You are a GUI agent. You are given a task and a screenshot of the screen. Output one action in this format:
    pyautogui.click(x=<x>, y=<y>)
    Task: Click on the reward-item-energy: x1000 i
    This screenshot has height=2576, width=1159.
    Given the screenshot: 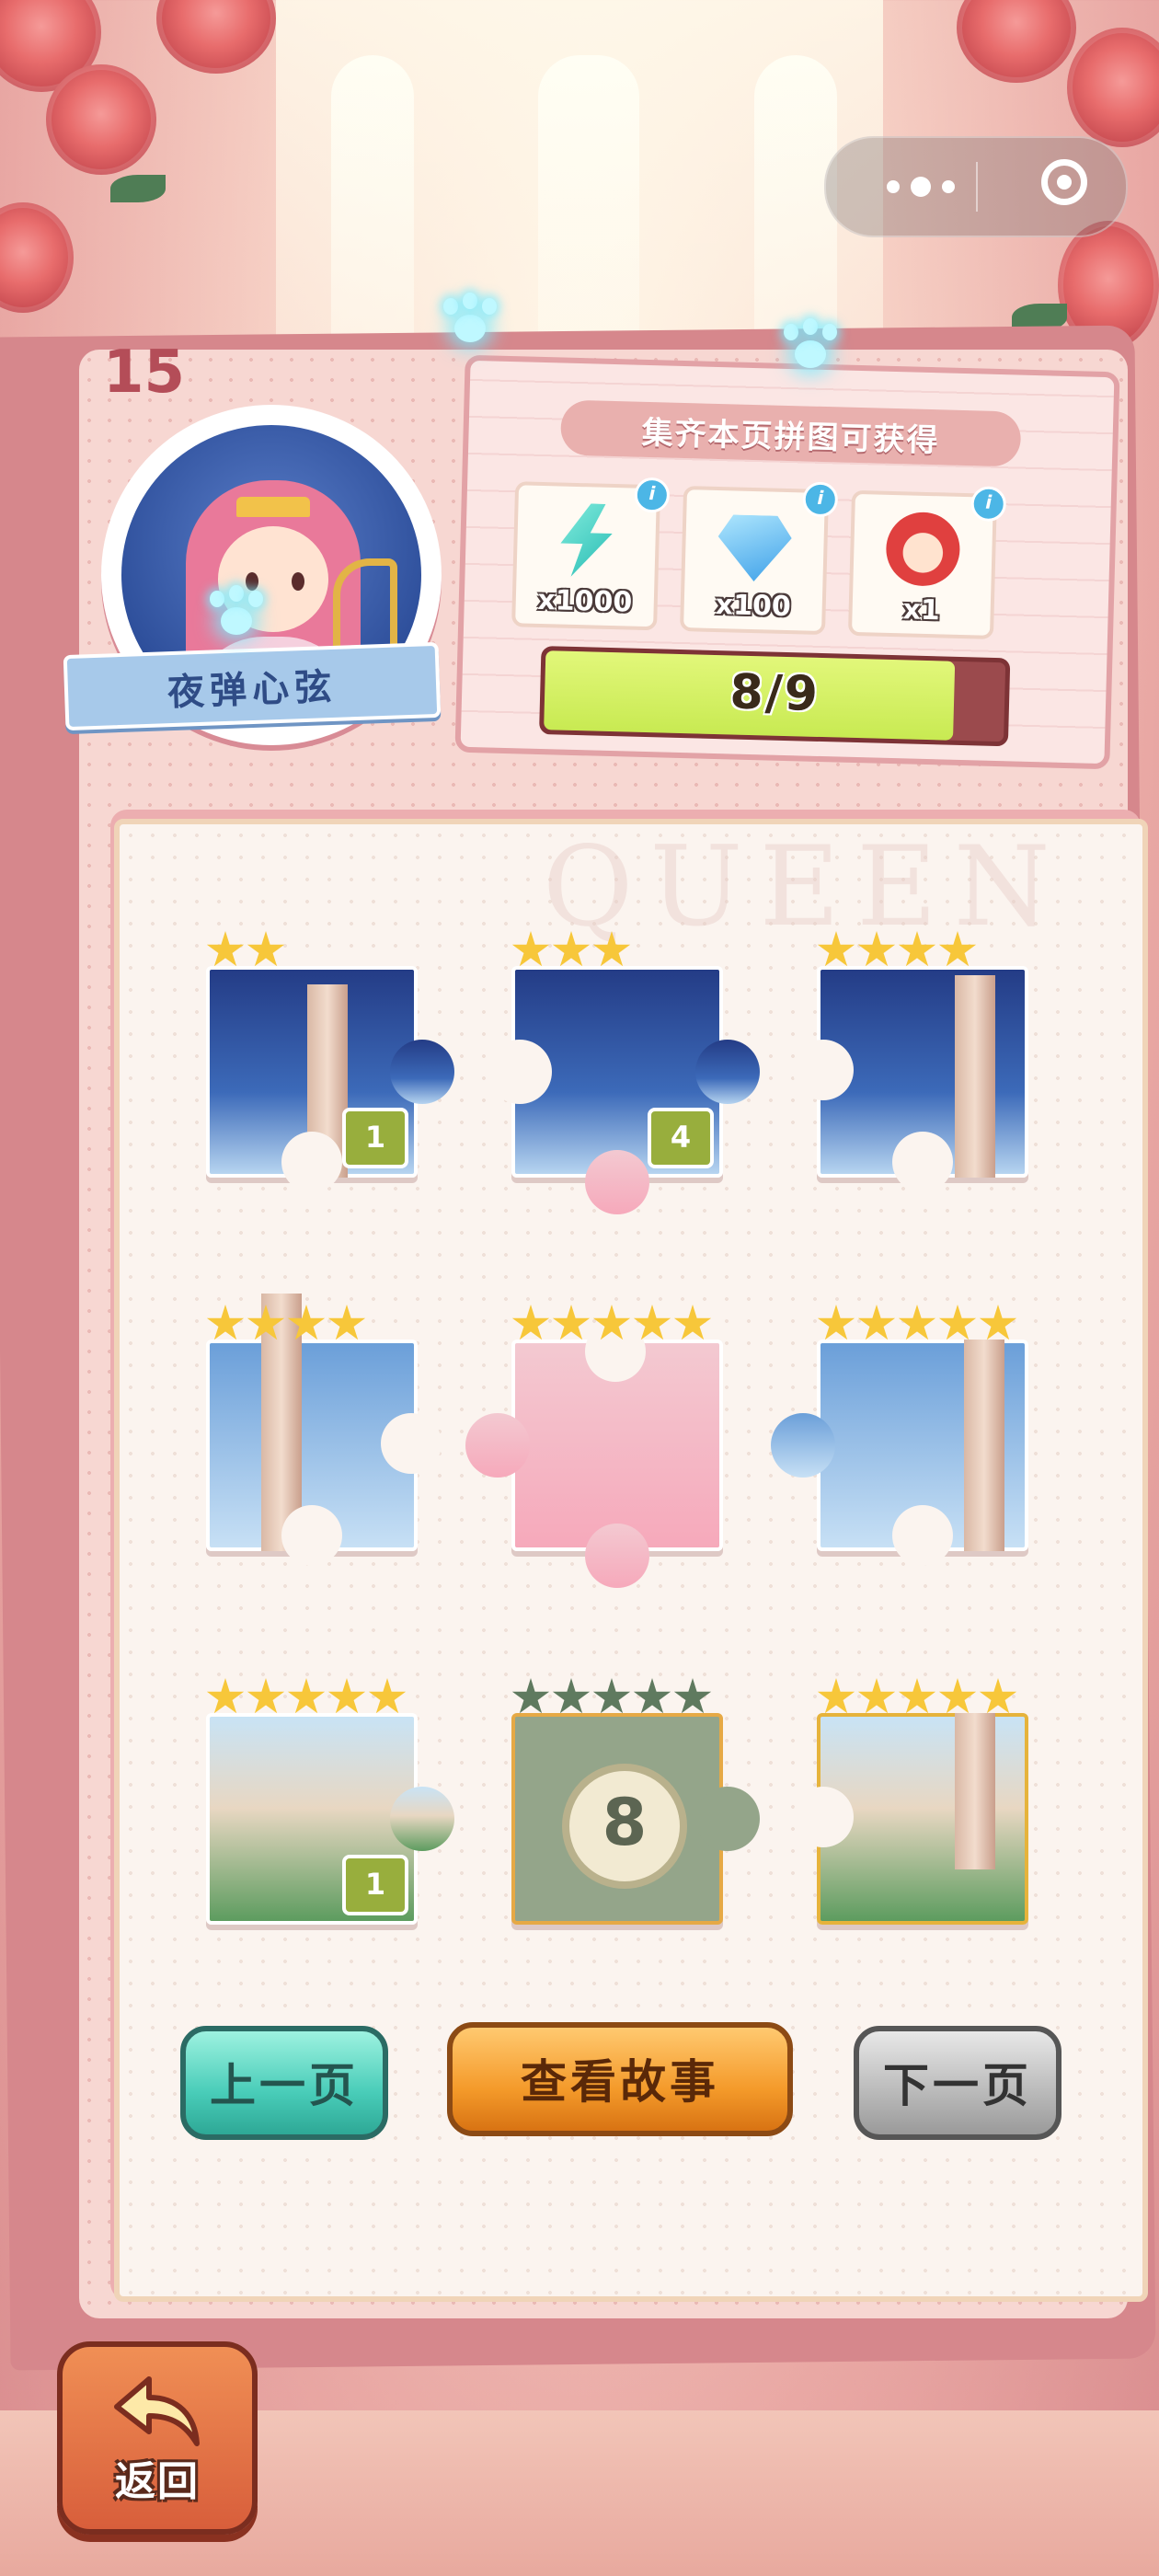 What is the action you would take?
    pyautogui.click(x=591, y=554)
    